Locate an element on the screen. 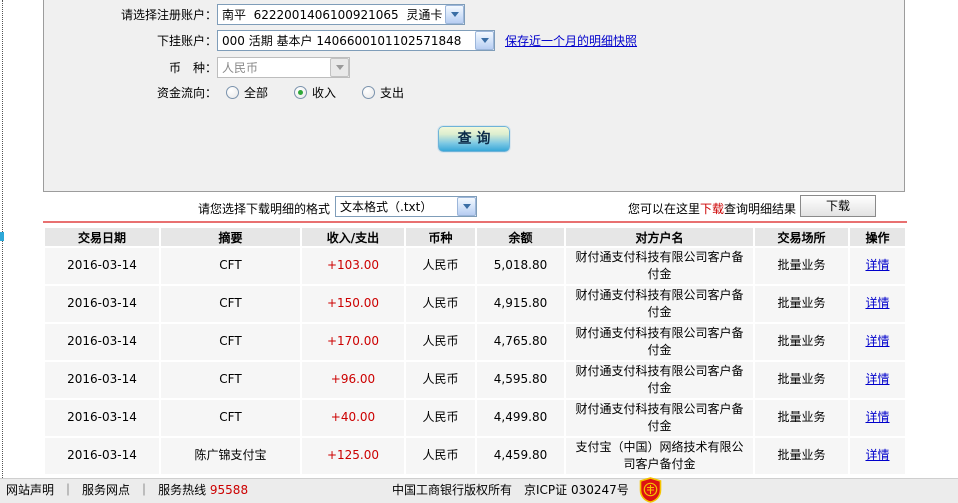 The height and width of the screenshot is (503, 958). cell-amount: +40.00 is located at coordinates (353, 418).